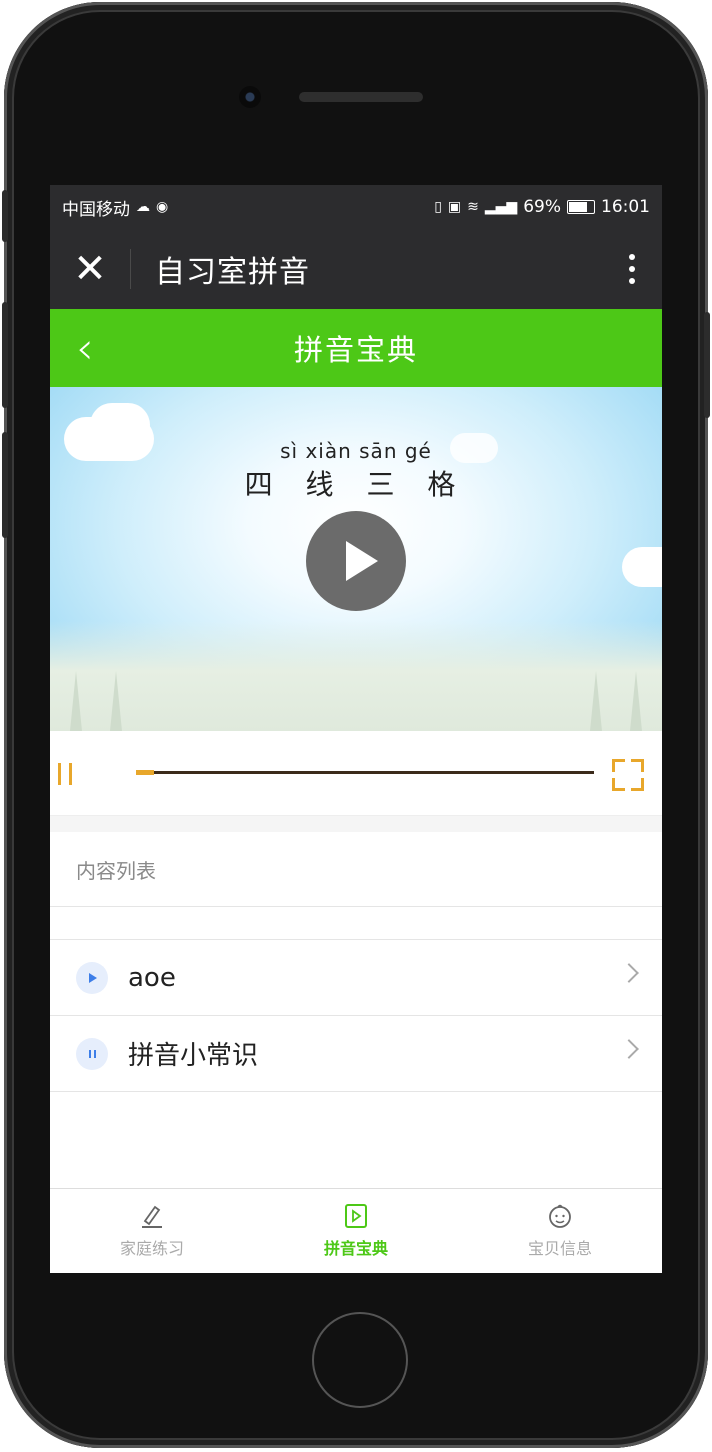  Describe the element at coordinates (632, 269) in the screenshot. I see `more-menu-icon` at that location.